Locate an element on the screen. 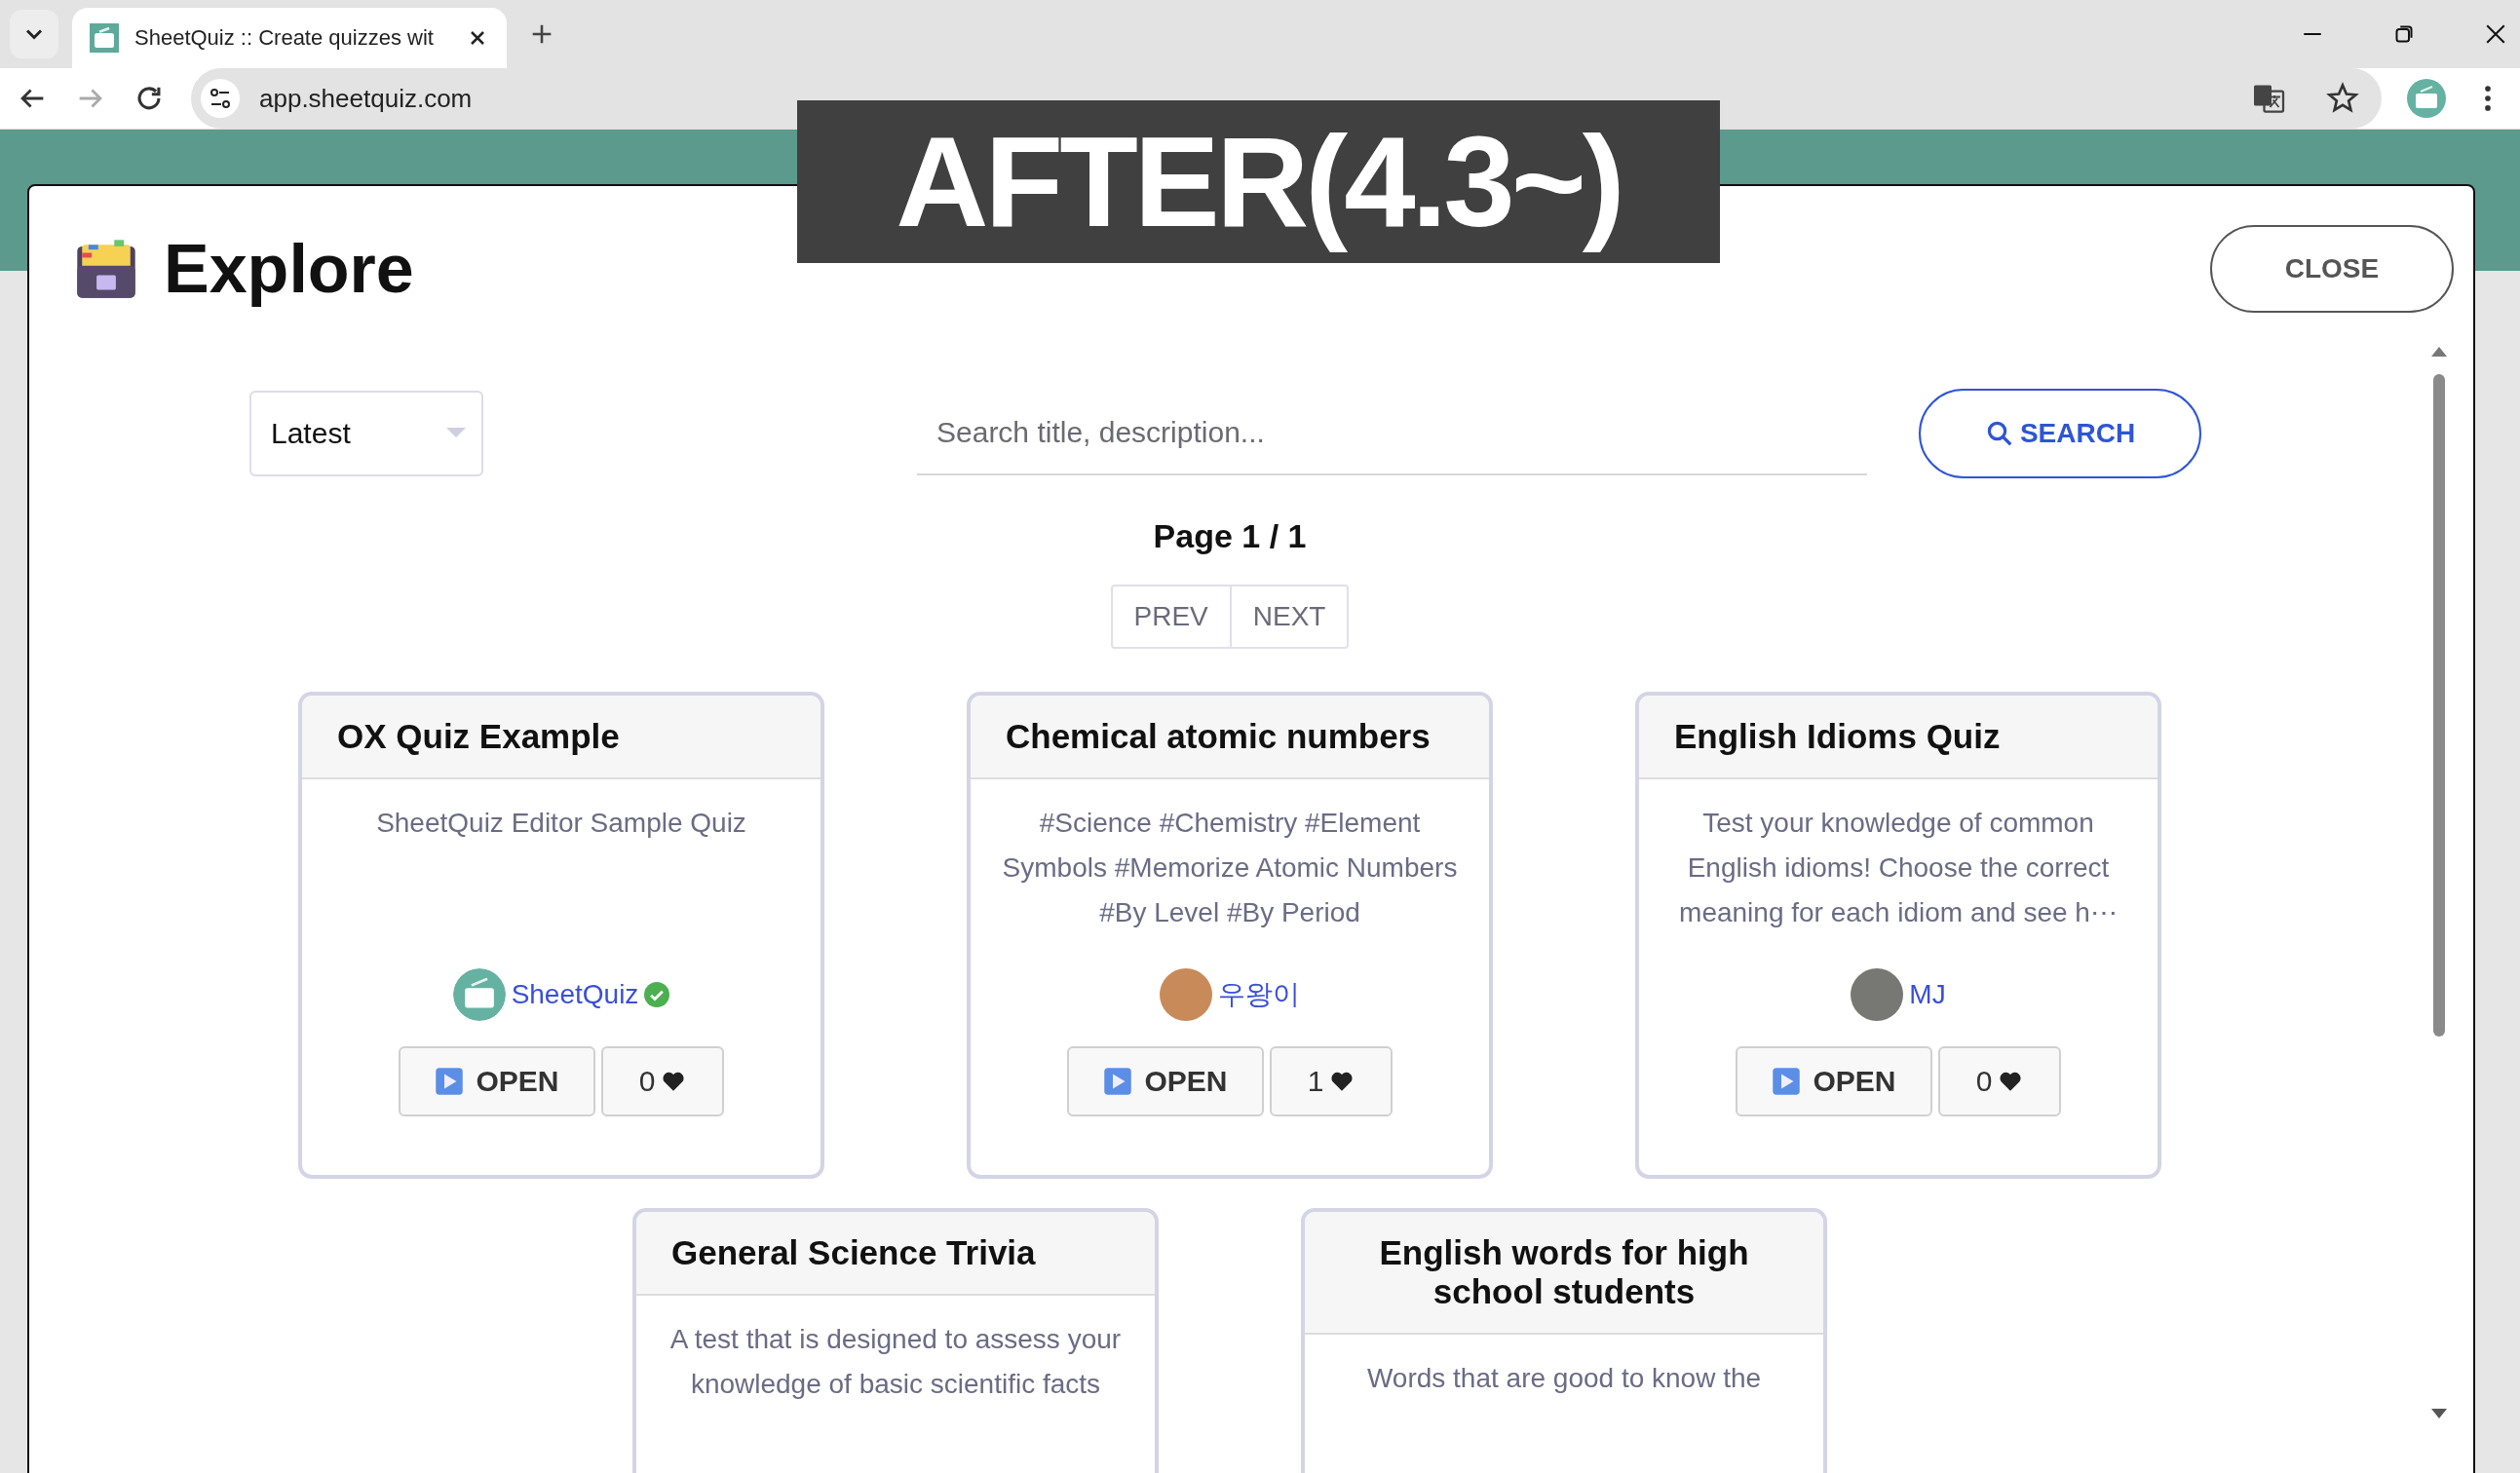  close-button: CLOSE is located at coordinates (2332, 269).